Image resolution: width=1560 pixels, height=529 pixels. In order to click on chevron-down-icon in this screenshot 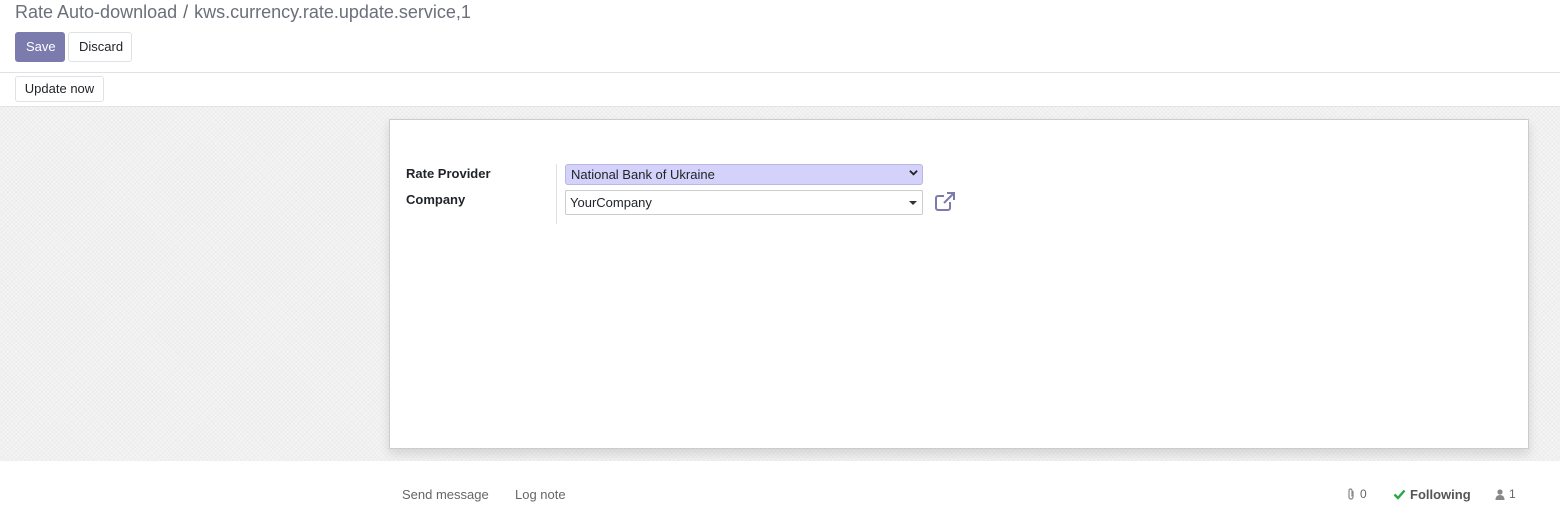, I will do `click(913, 173)`.